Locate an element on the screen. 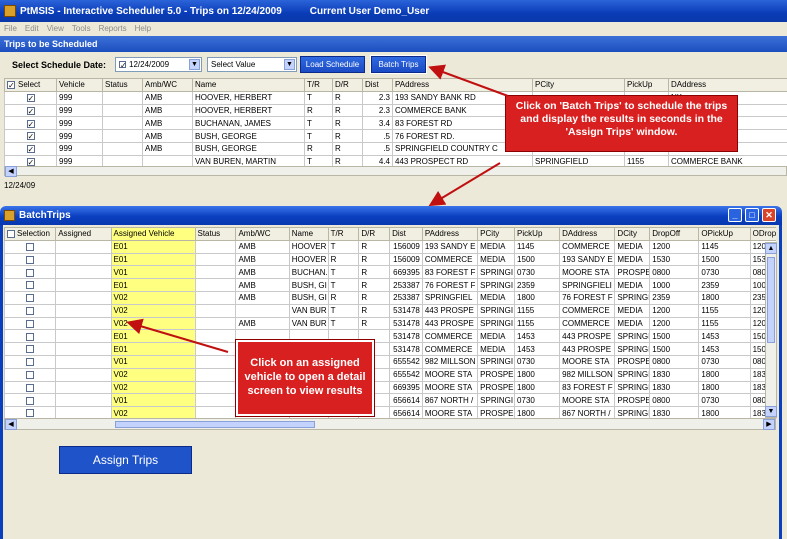 The image size is (787, 539). arrow-to-batch-button is located at coordinates (468, 80).